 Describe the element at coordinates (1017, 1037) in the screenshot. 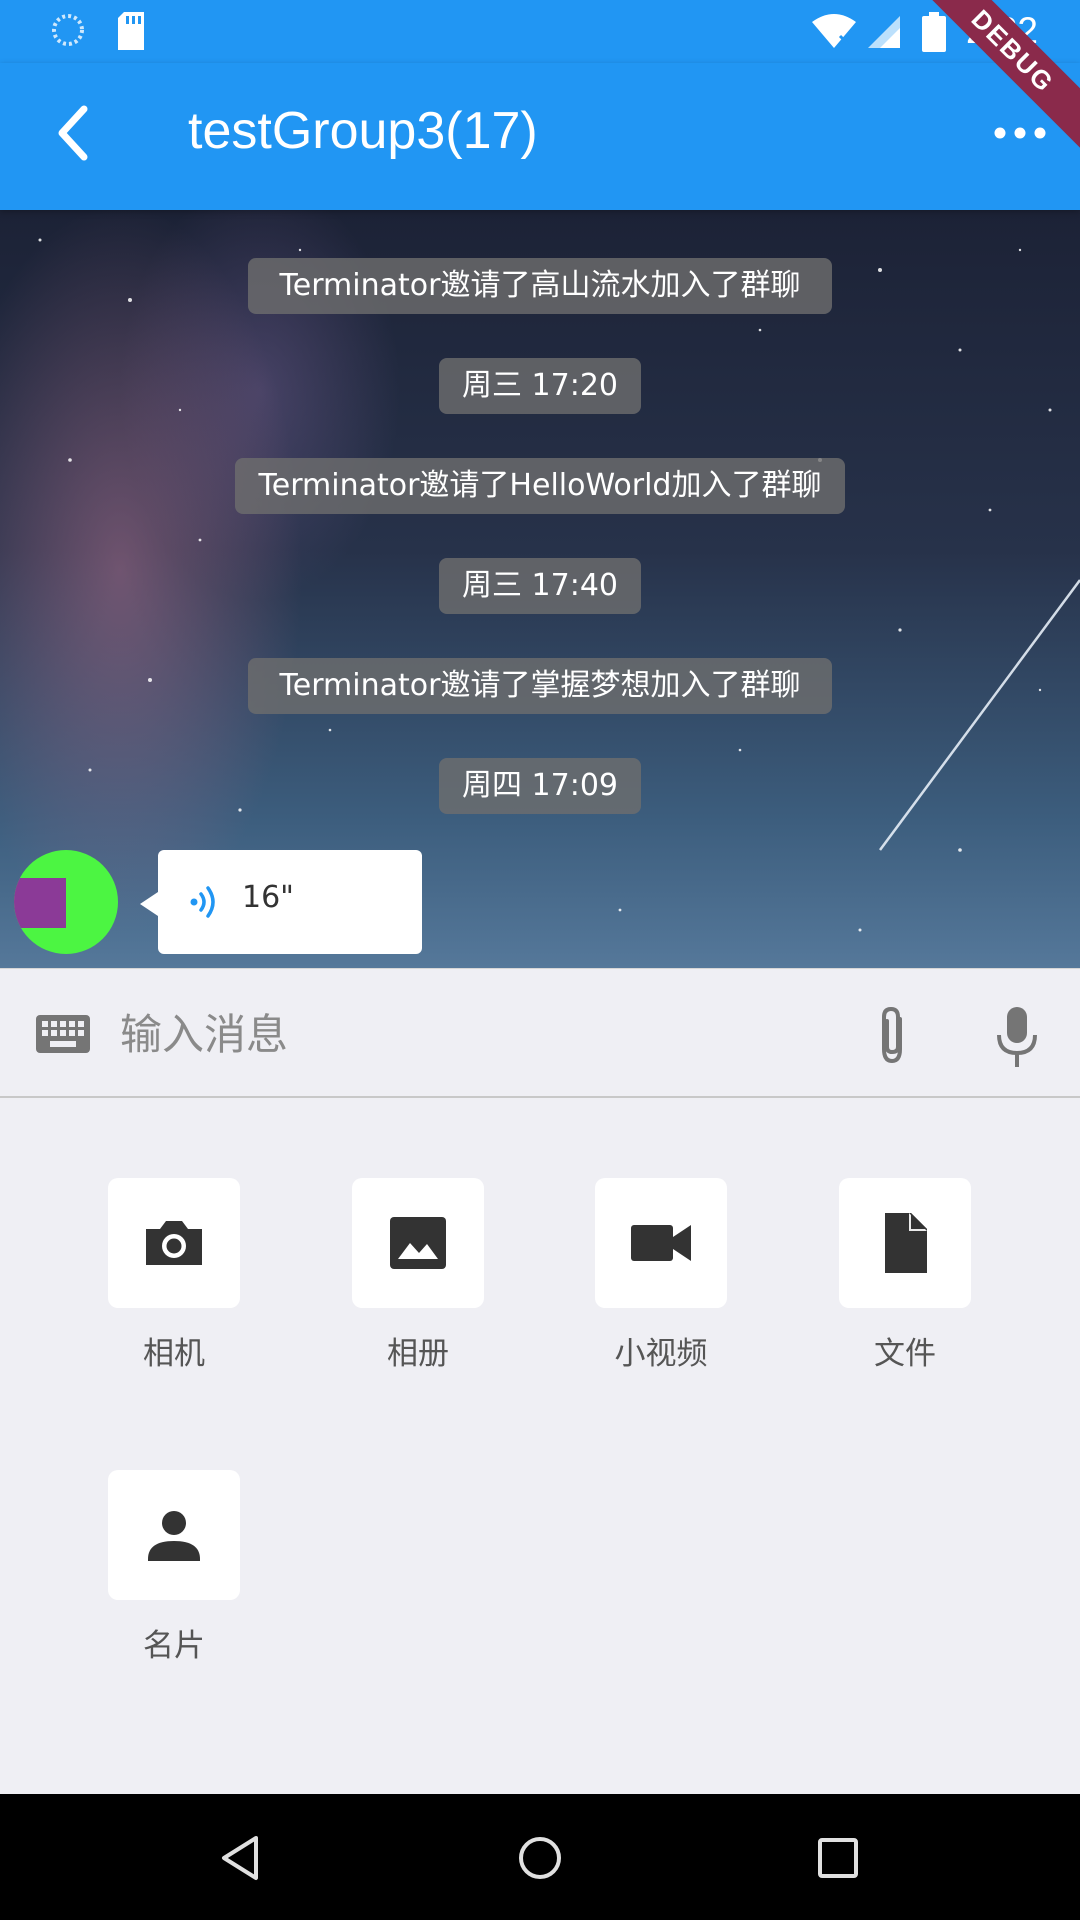

I see `microphone-icon` at that location.